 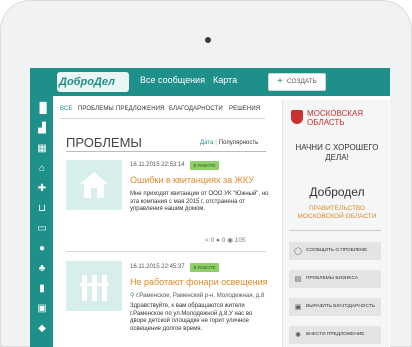 I want to click on comment-icon: ●, so click(x=218, y=240).